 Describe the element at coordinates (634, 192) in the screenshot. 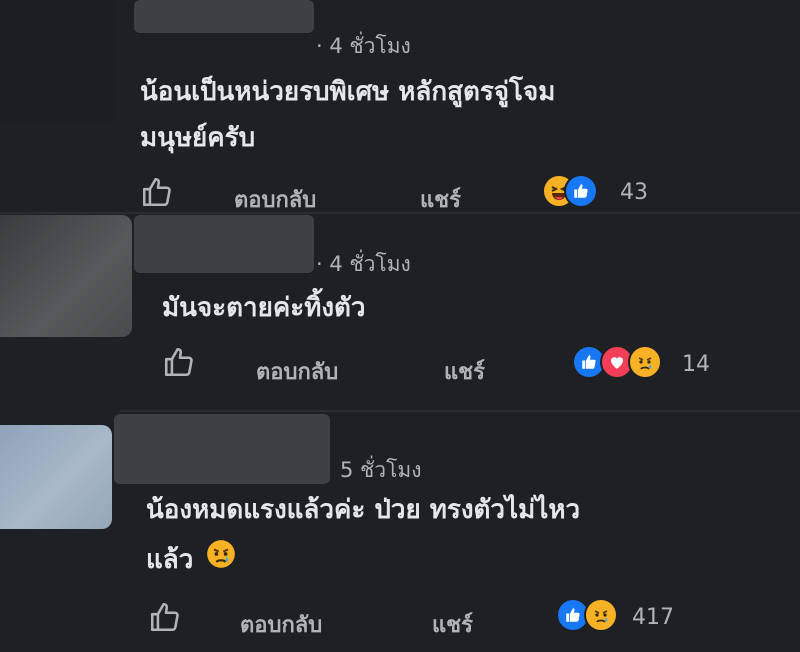

I see `reaction-count: 43` at that location.